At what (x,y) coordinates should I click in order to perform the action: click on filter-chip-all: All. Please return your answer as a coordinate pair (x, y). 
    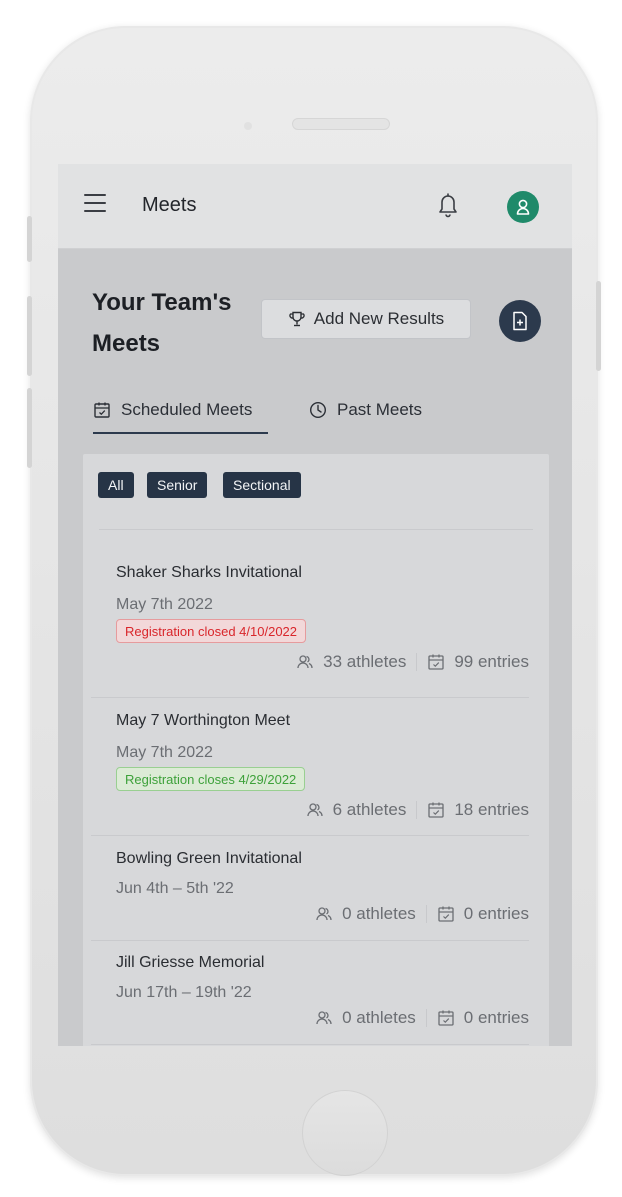
    Looking at the image, I should click on (116, 485).